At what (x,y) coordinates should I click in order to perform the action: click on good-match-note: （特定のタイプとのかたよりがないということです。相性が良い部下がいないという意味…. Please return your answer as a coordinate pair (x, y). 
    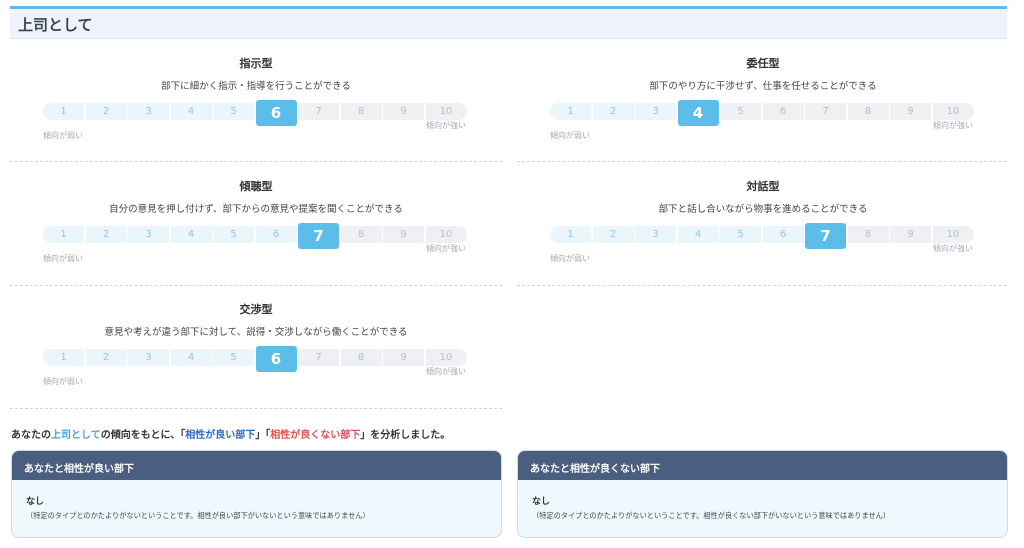
    Looking at the image, I should click on (198, 515).